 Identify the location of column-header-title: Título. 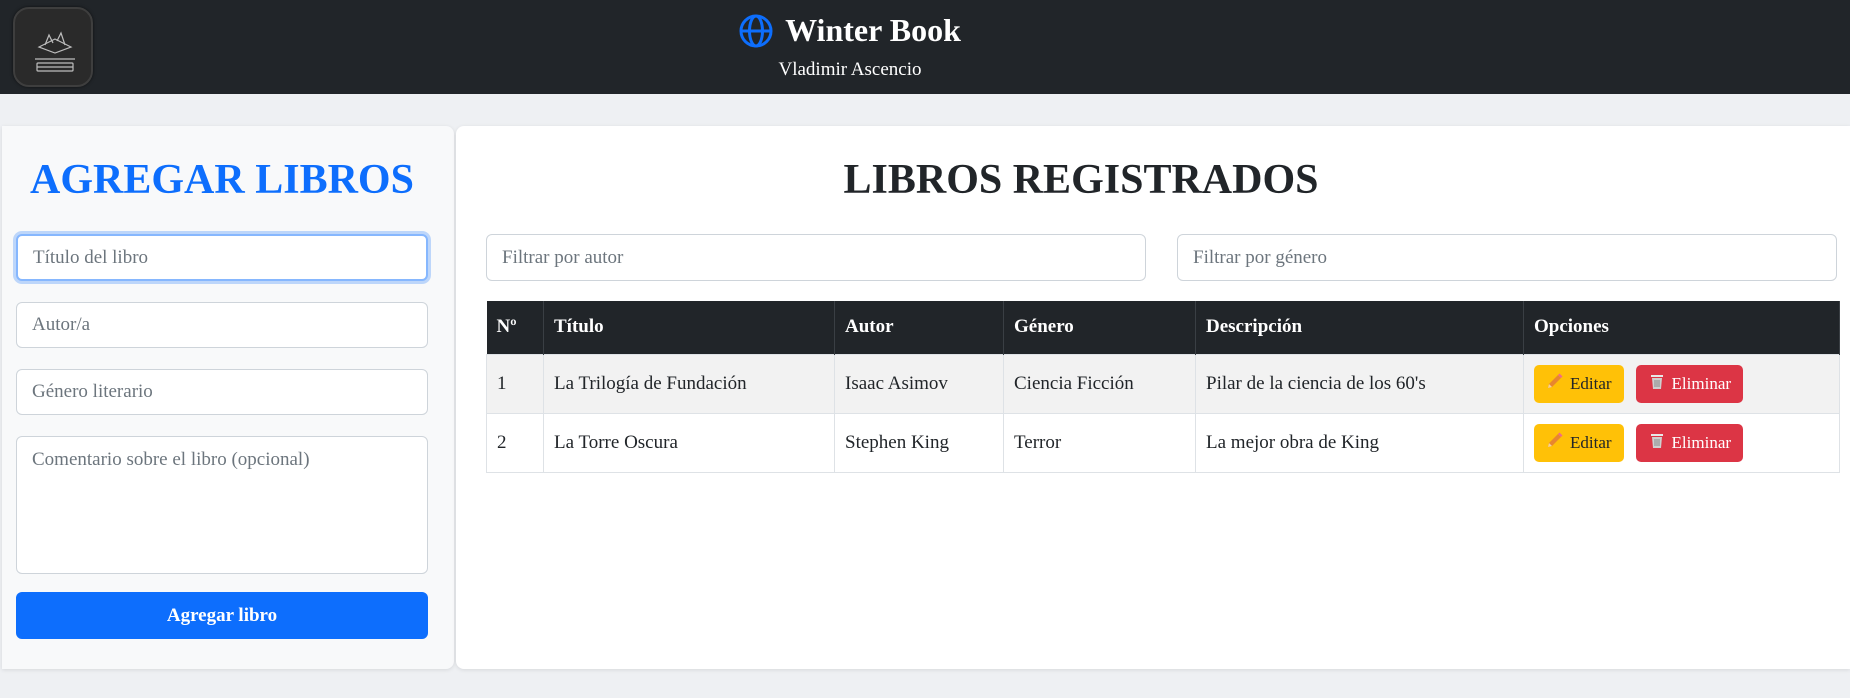
(689, 327).